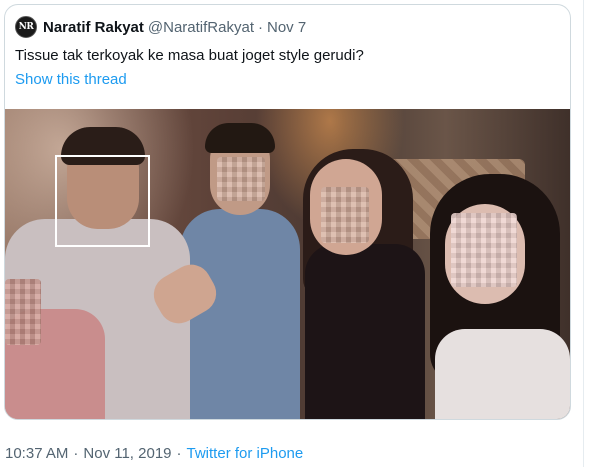 The width and height of the screenshot is (589, 467). What do you see at coordinates (127, 453) in the screenshot?
I see `tweet-full-date: Nov 11, 2019` at bounding box center [127, 453].